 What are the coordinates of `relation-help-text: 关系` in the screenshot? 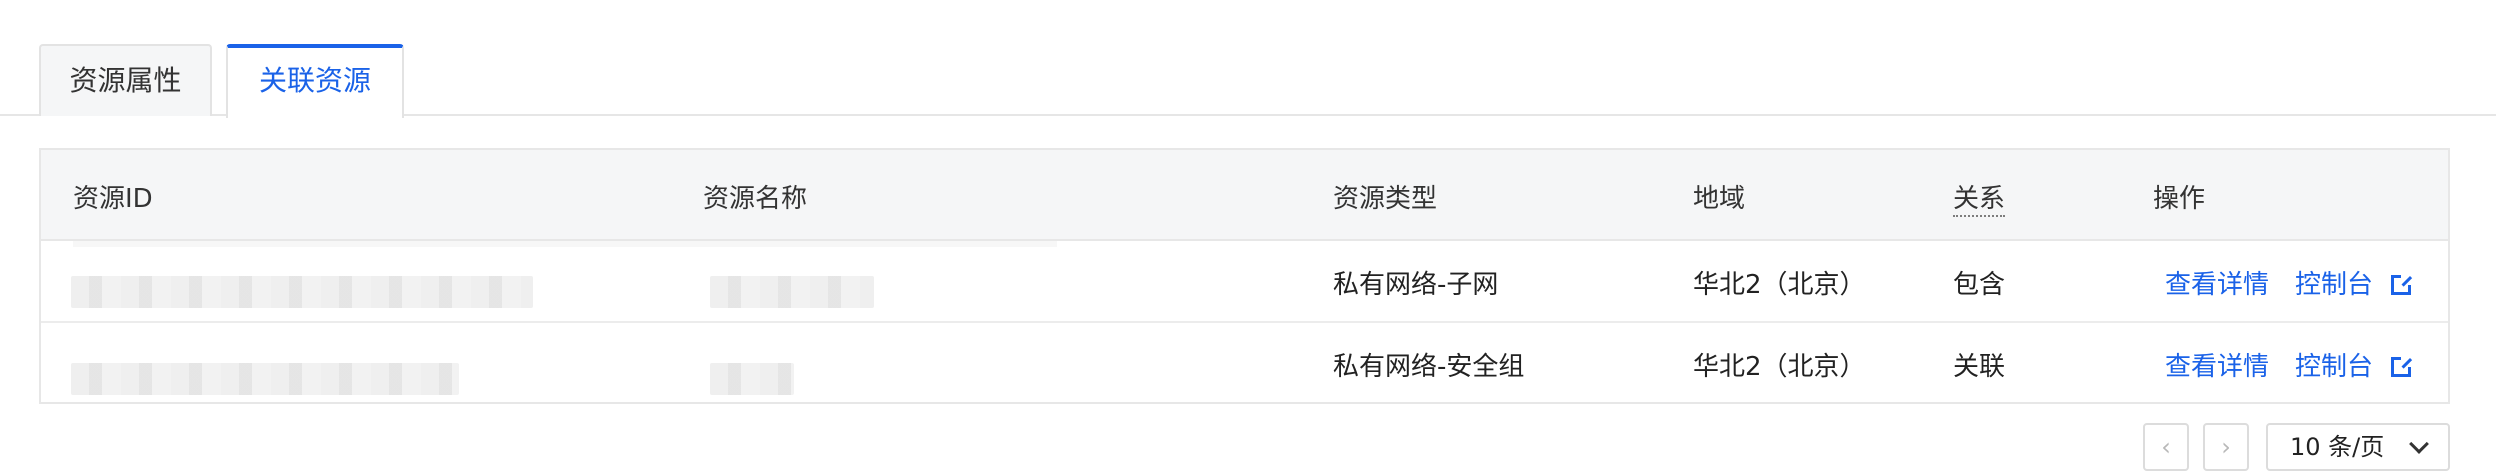 It's located at (1979, 200).